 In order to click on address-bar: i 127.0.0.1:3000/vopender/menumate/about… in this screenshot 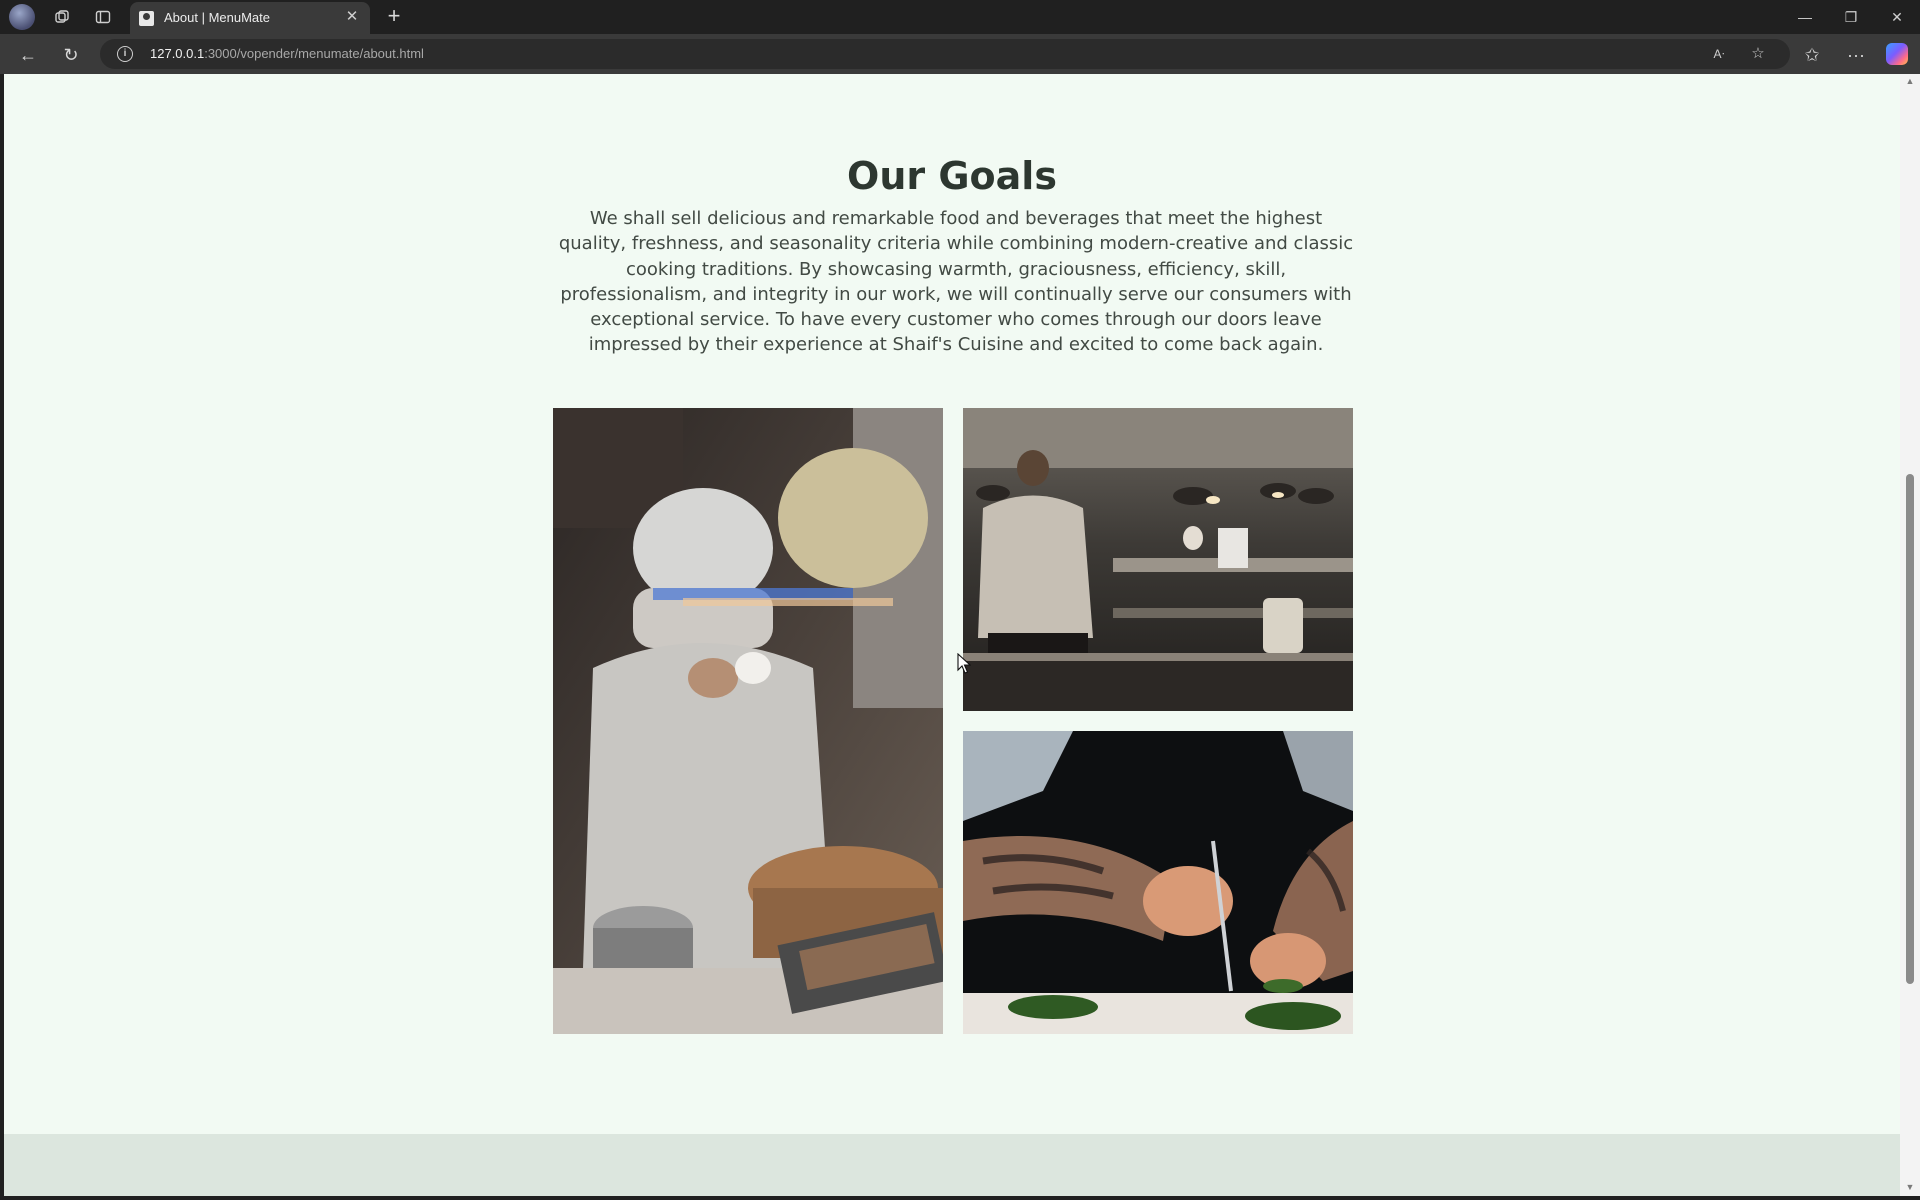, I will do `click(945, 54)`.